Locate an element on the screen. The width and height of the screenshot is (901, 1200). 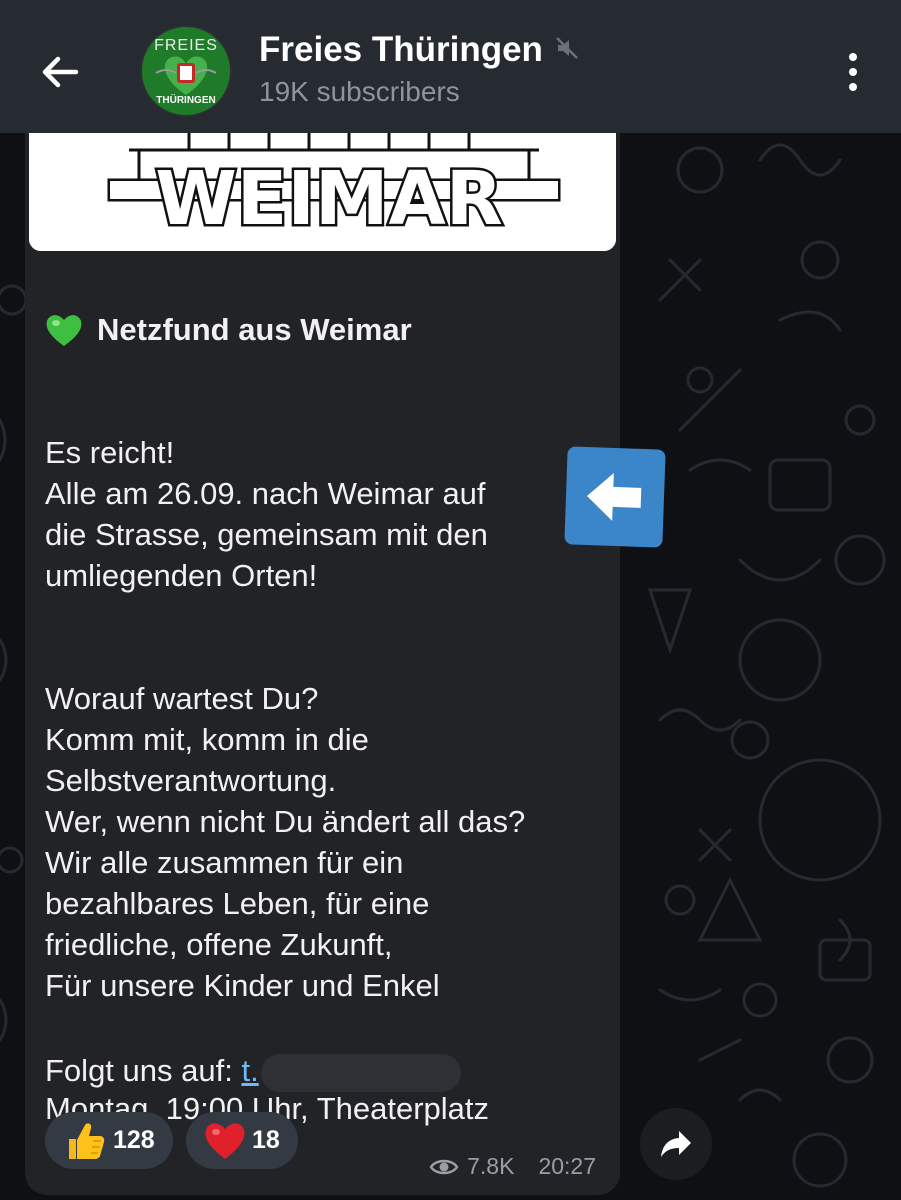
thumbs-up-icon is located at coordinates (87, 1140).